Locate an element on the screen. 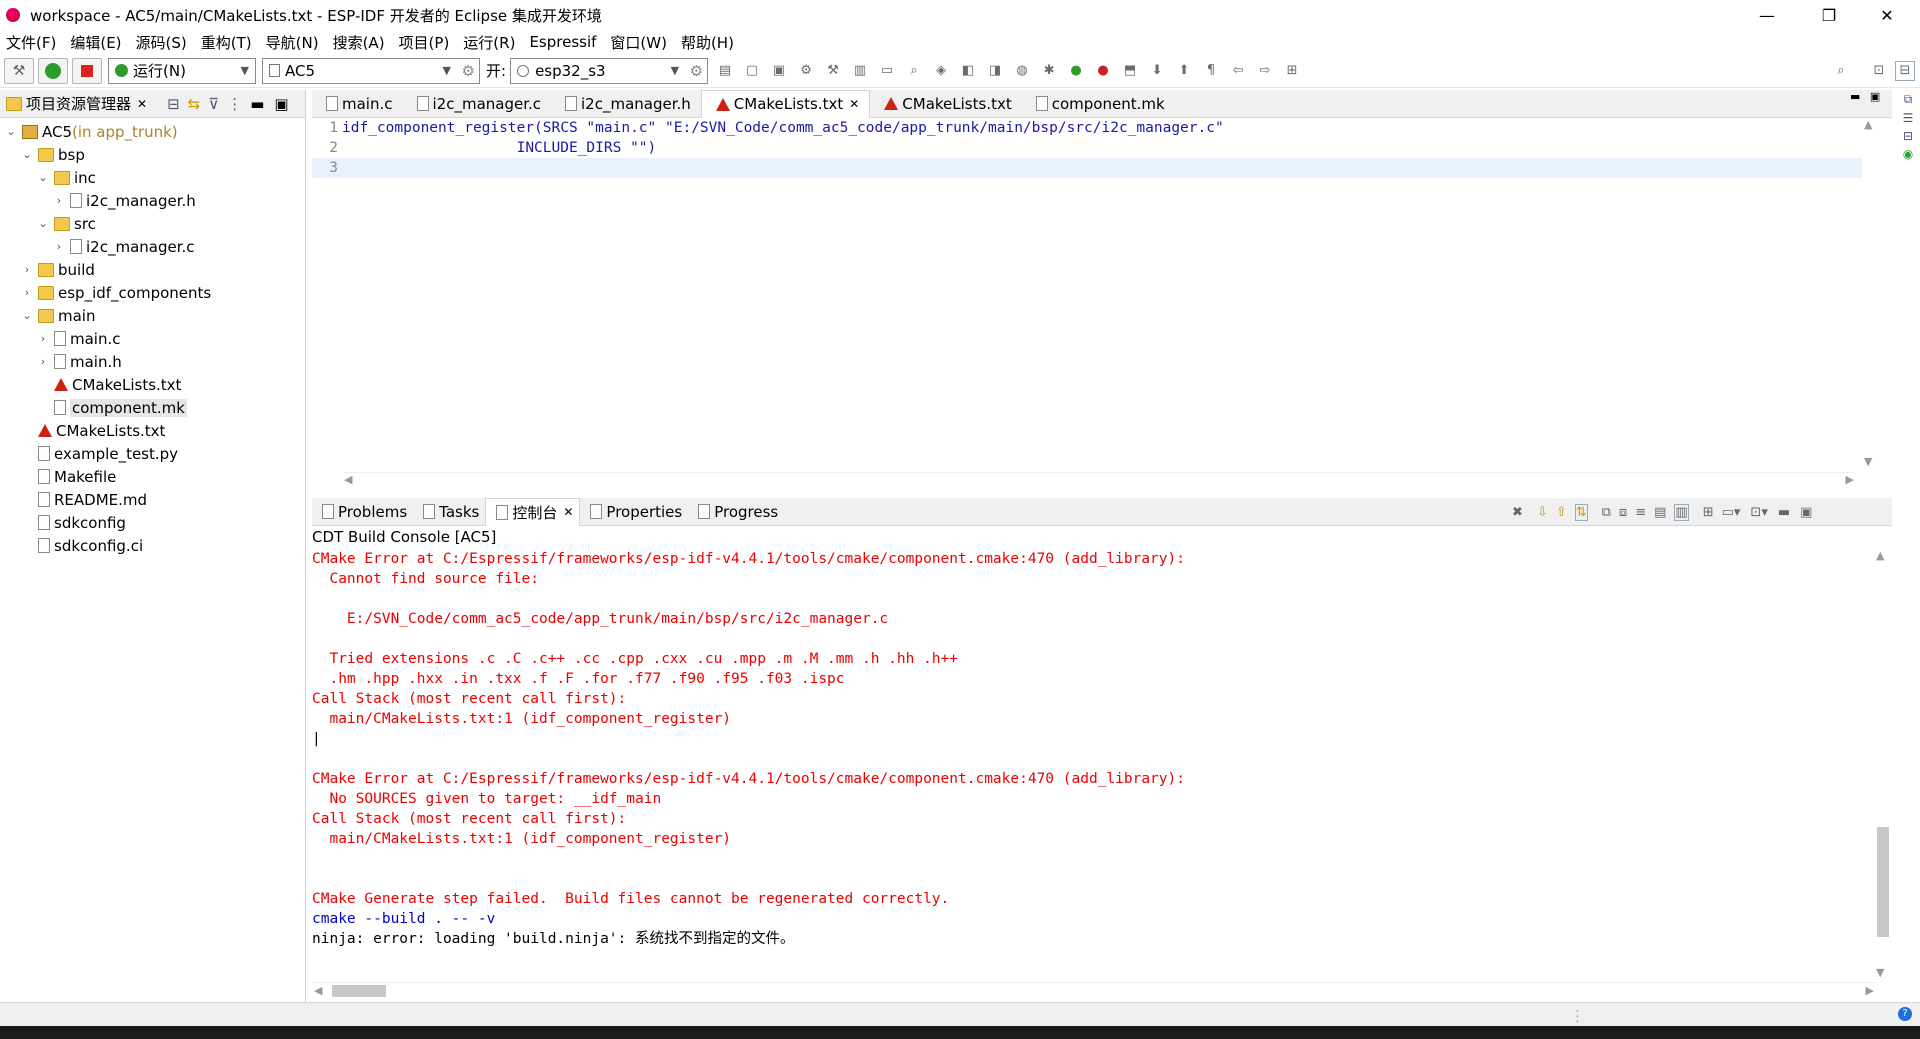 This screenshot has height=1039, width=1920. bottom-tab: Properties is located at coordinates (634, 512).